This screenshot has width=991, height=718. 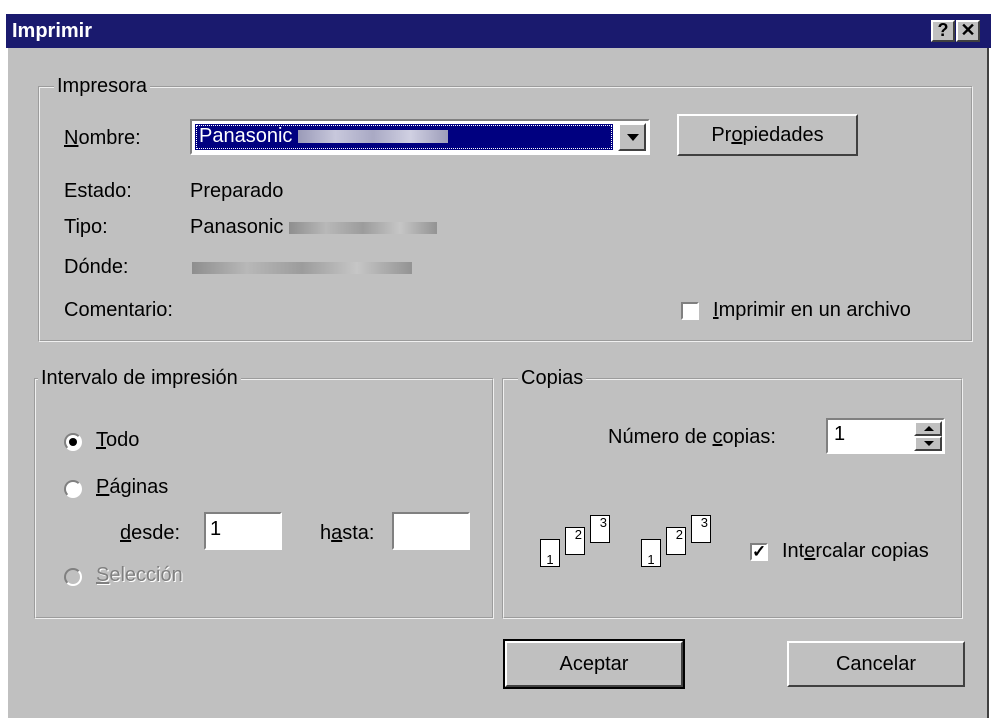 I want to click on range-pages-label: Páginas, so click(x=132, y=487).